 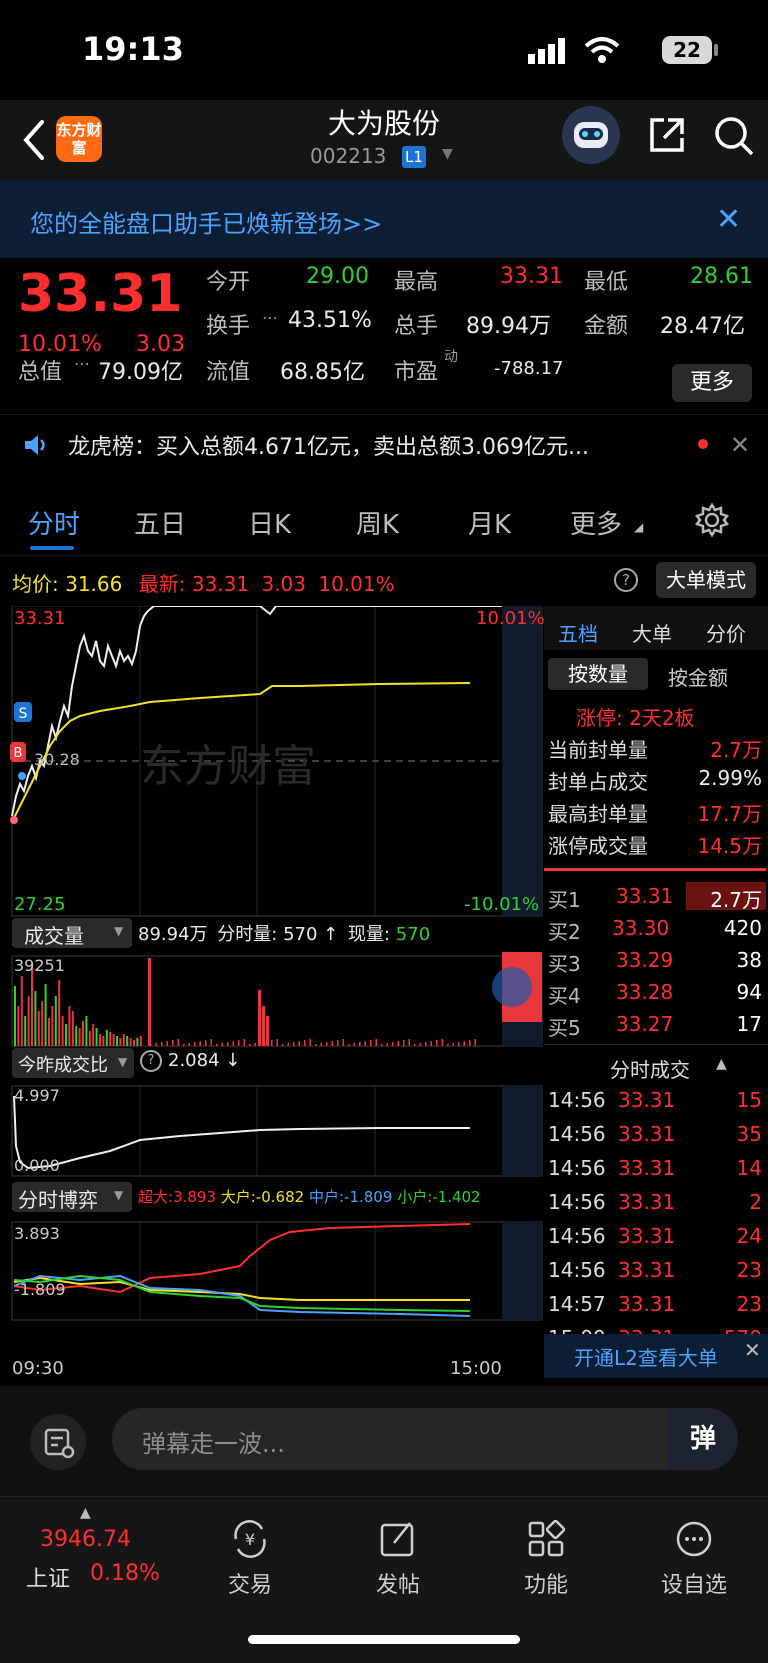 What do you see at coordinates (425, 1439) in the screenshot?
I see `danmu-input: 弹幕走一波... 弹` at bounding box center [425, 1439].